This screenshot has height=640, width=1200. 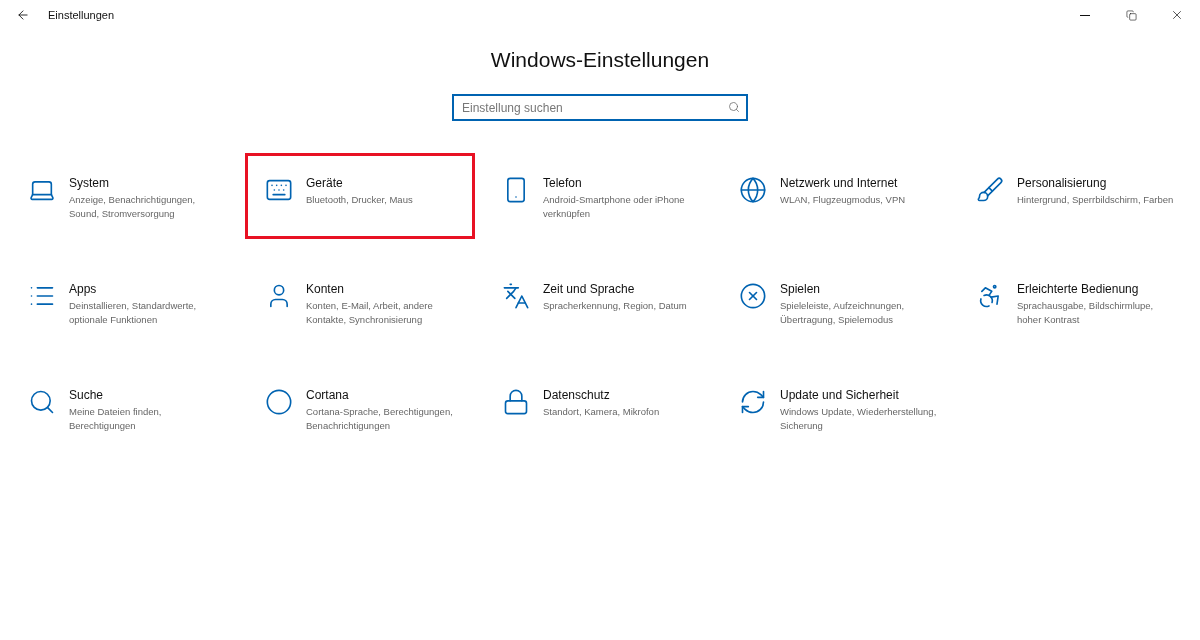 What do you see at coordinates (279, 402) in the screenshot?
I see `circle-icon` at bounding box center [279, 402].